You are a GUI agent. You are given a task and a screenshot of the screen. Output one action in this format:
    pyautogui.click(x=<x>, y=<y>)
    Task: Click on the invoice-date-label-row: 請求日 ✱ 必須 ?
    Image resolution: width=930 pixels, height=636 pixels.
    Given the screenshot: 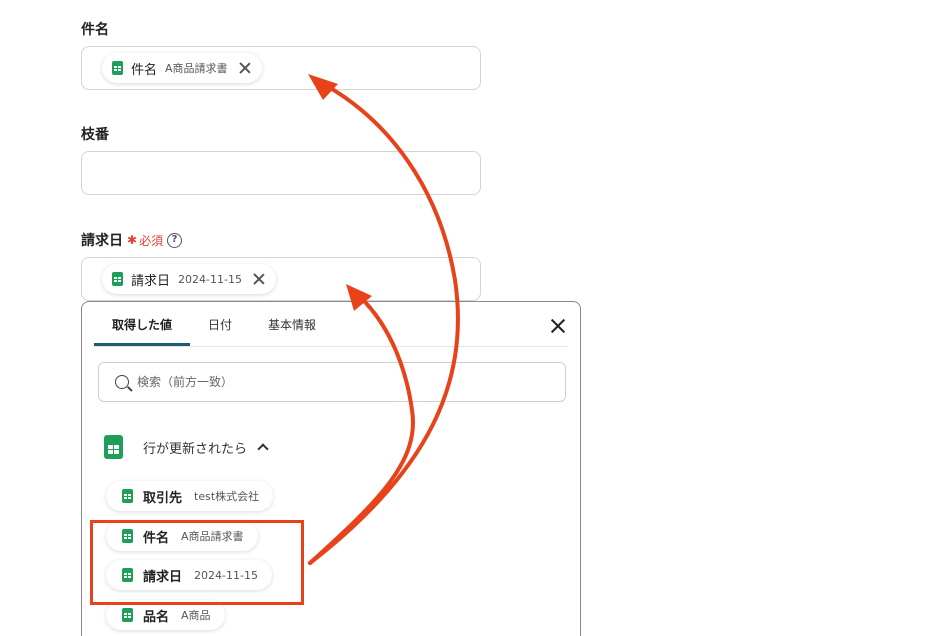 What is the action you would take?
    pyautogui.click(x=132, y=240)
    